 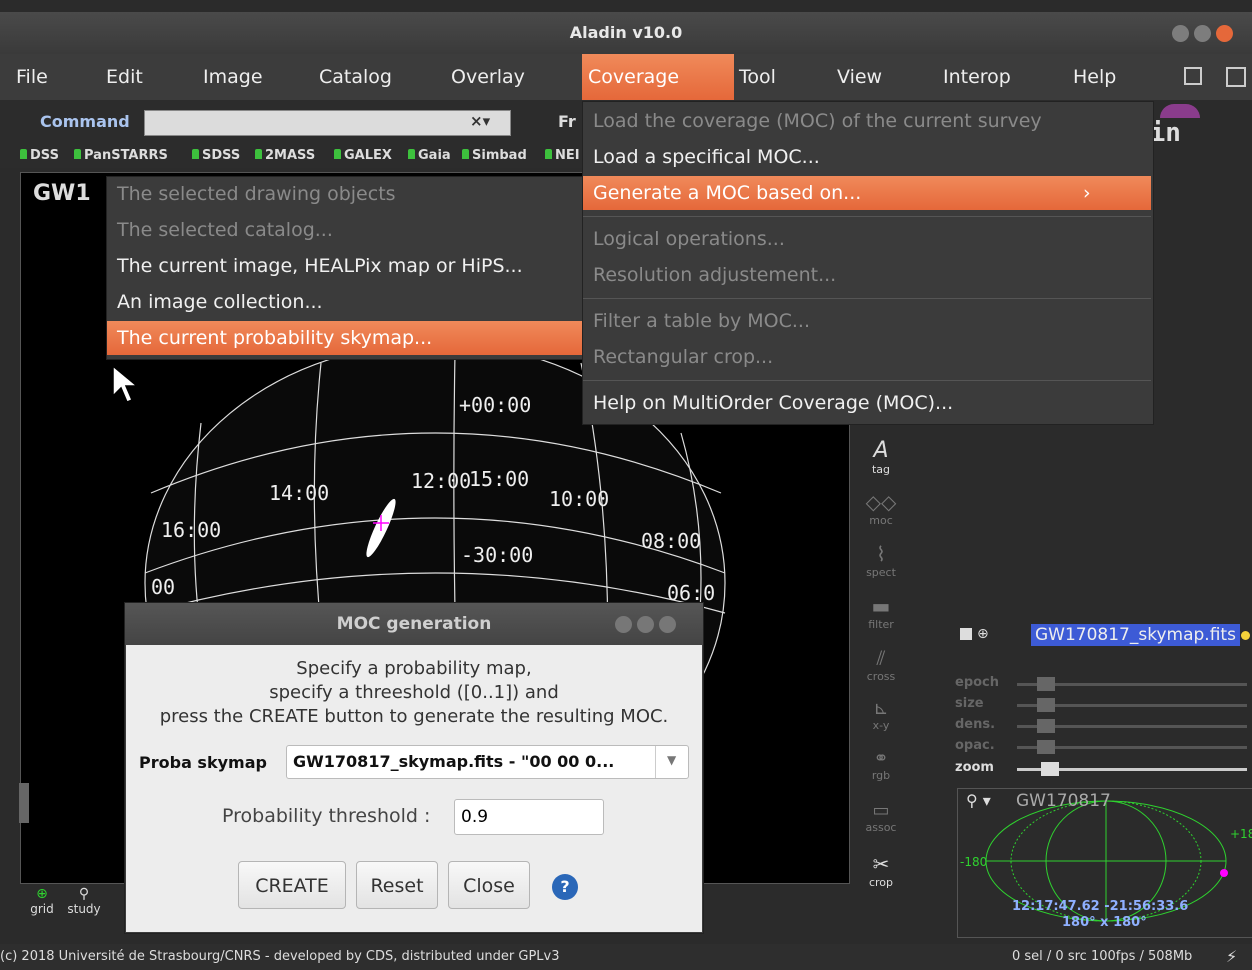 What do you see at coordinates (881, 725) in the screenshot?
I see `tool-label: x-y` at bounding box center [881, 725].